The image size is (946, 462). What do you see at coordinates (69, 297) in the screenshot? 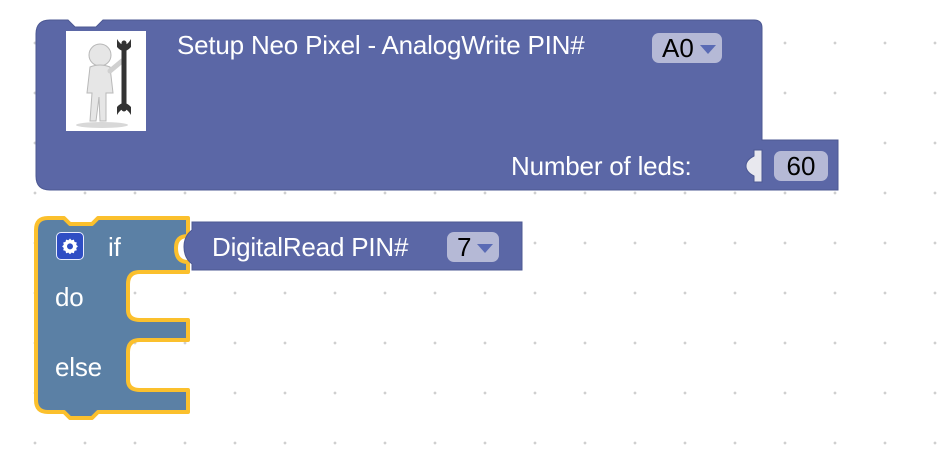
I see `do-label: do` at bounding box center [69, 297].